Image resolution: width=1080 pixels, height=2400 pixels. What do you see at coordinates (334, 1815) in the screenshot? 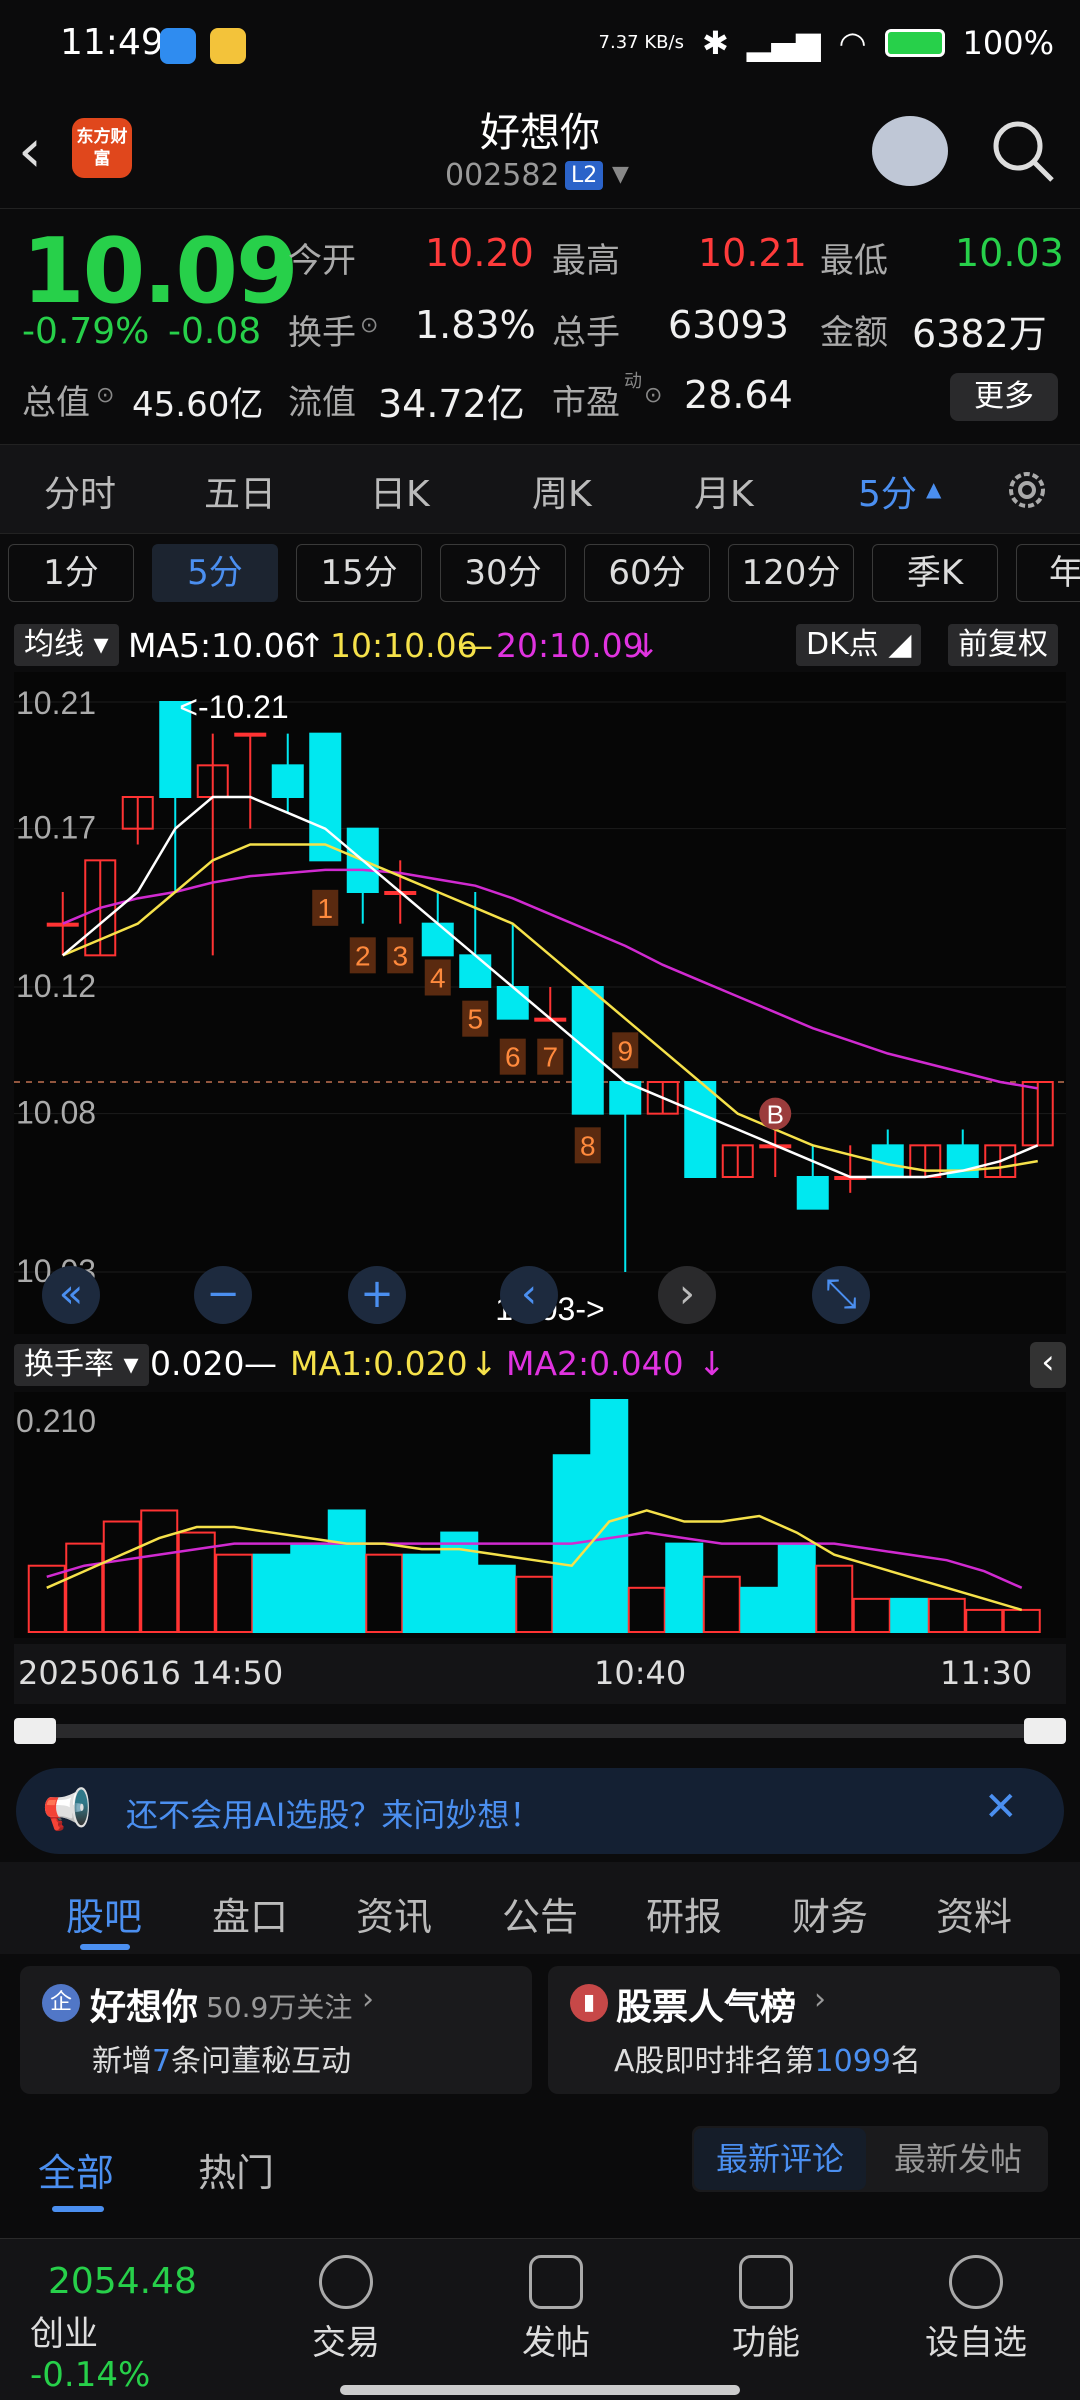
I see `ai-banner-text: 还不会用AI选股？来问妙想！` at bounding box center [334, 1815].